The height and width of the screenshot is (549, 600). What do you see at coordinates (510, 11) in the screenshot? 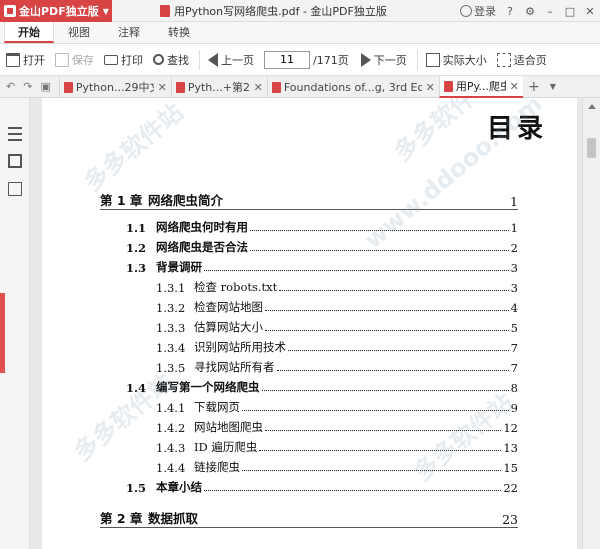
I see `help-icon: ?` at bounding box center [510, 11].